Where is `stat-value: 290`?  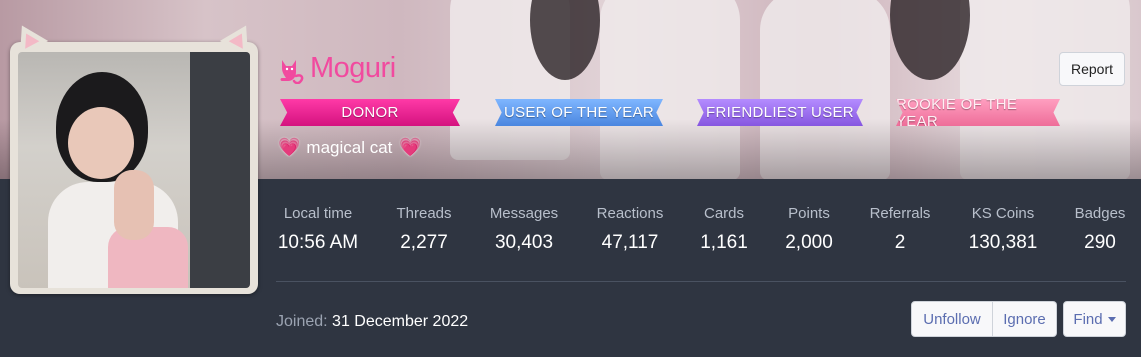
stat-value: 290 is located at coordinates (1100, 242).